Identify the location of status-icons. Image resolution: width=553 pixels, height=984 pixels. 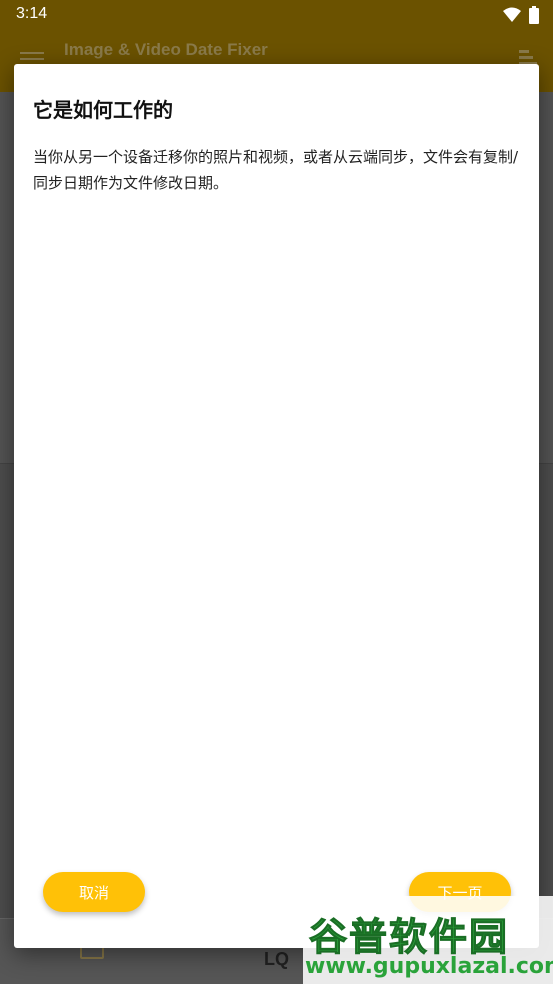
(521, 15).